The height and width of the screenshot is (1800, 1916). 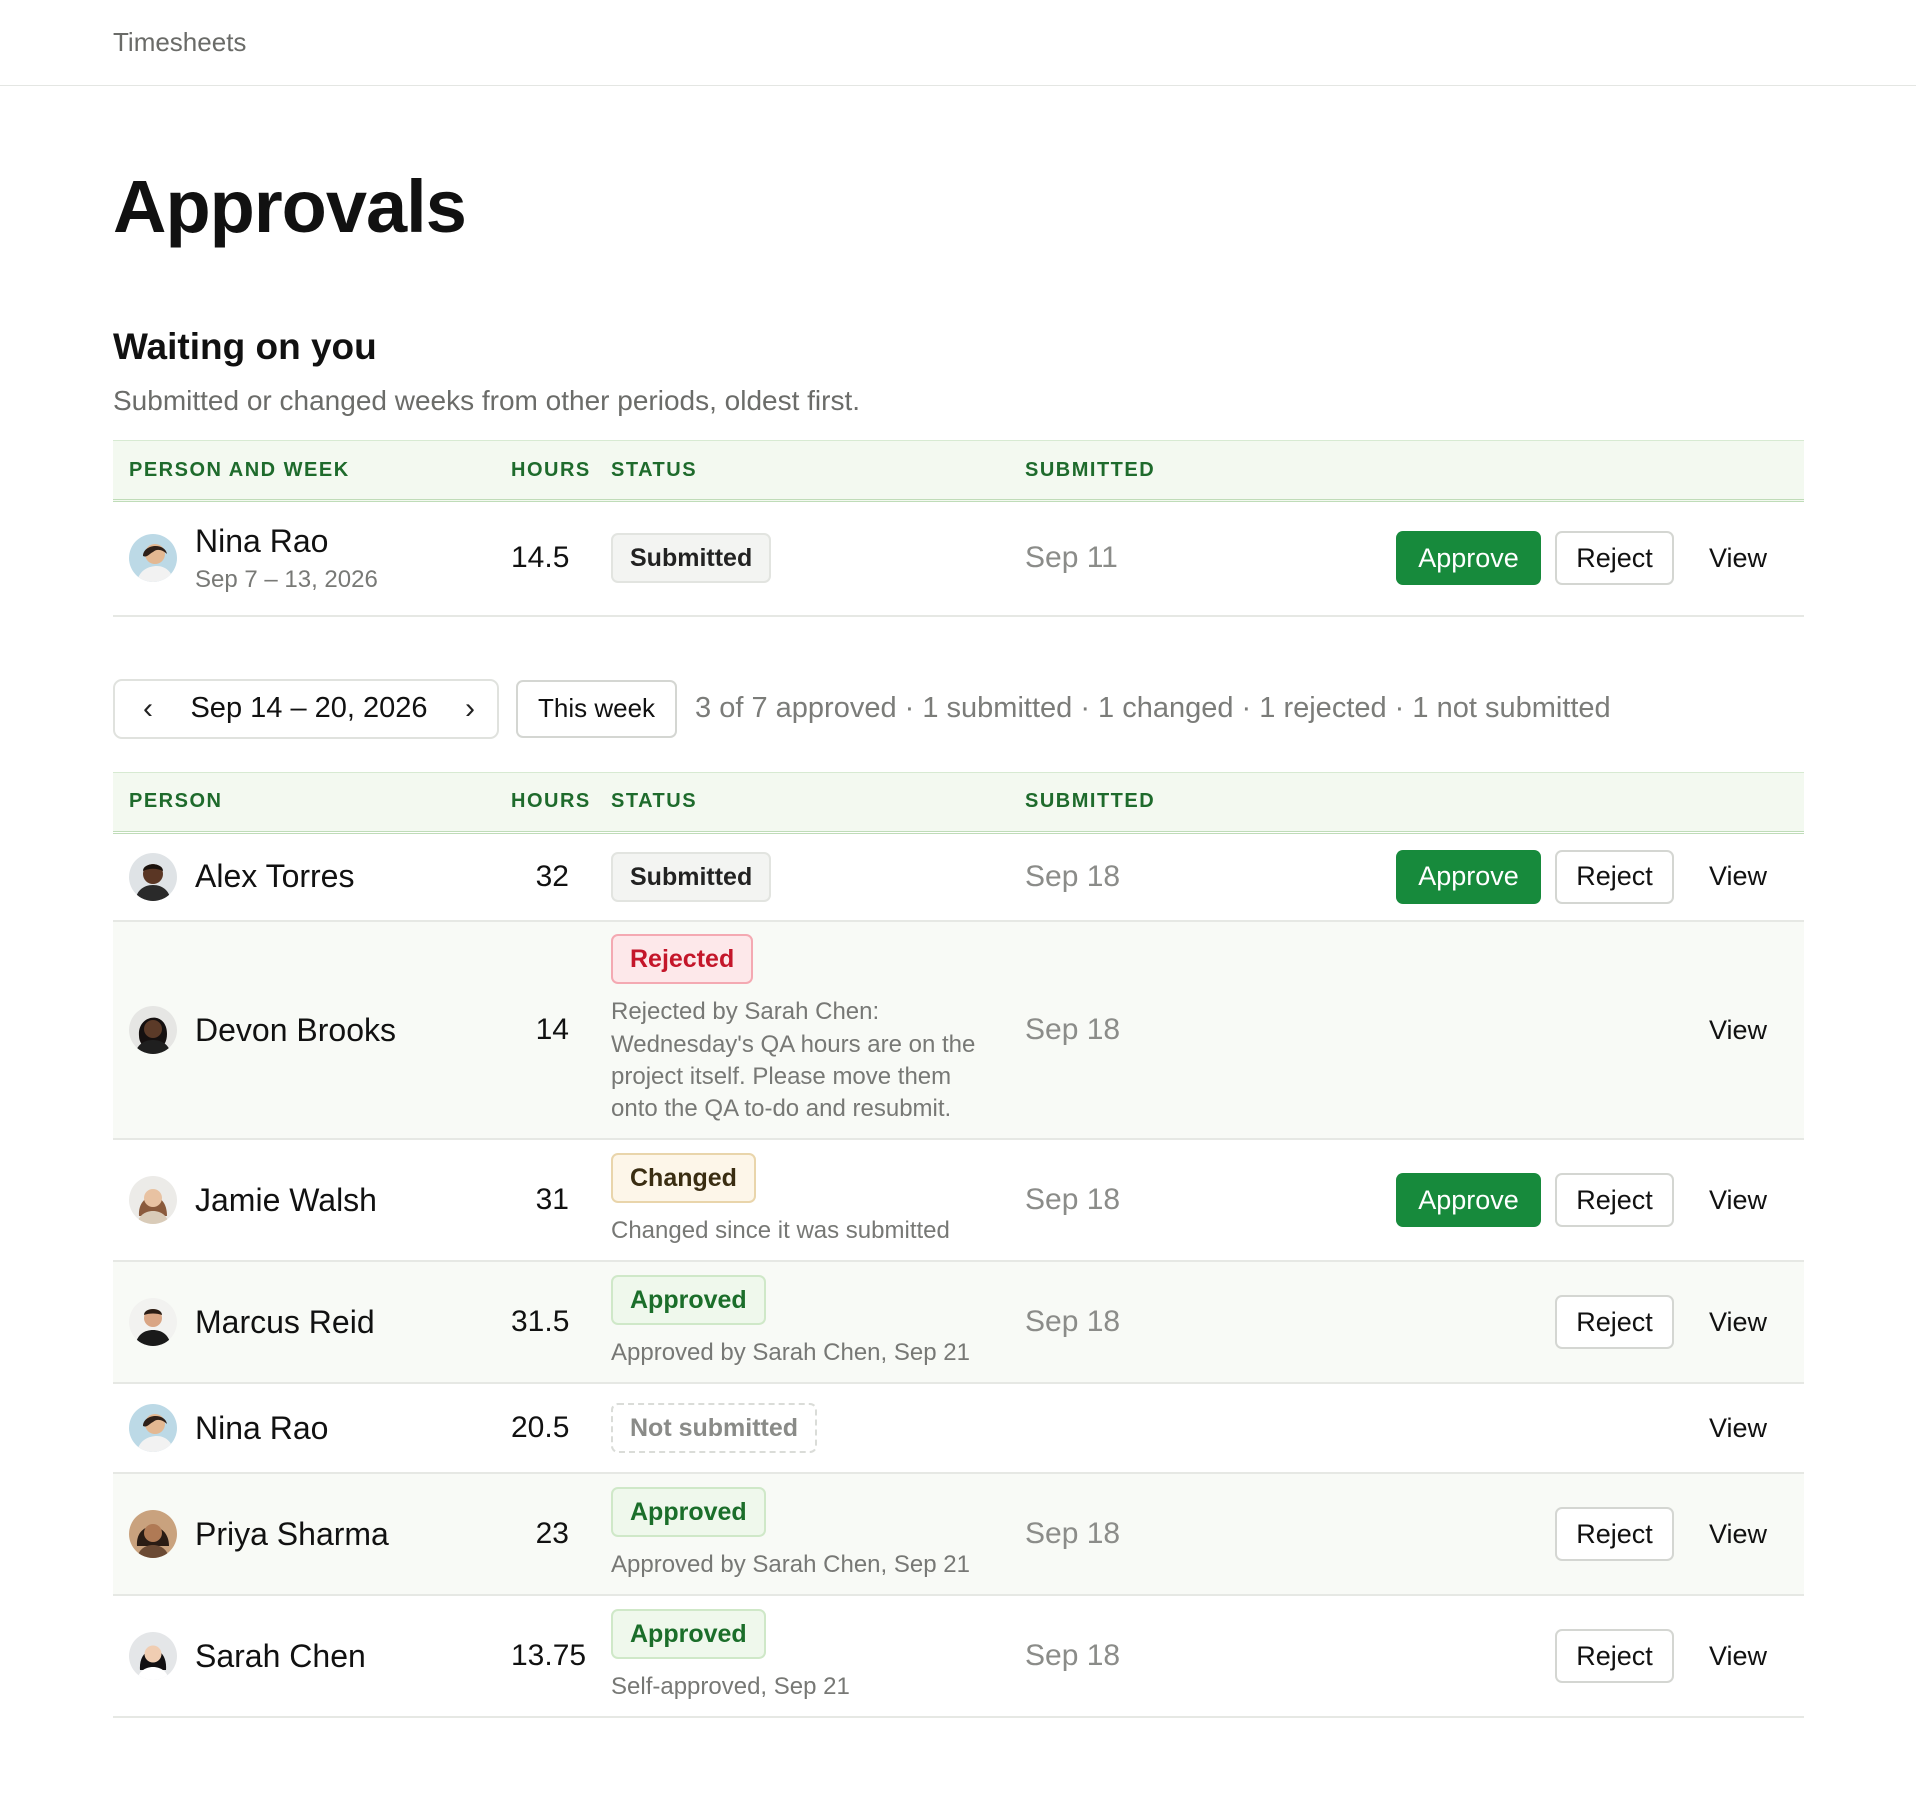 I want to click on person-cell: Priya Sharma, so click(x=304, y=1534).